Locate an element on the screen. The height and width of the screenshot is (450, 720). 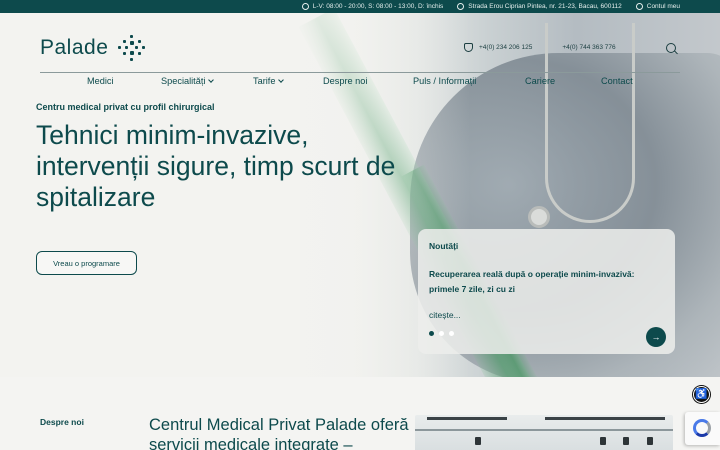
nav-item-label: Specialități is located at coordinates (183, 81).